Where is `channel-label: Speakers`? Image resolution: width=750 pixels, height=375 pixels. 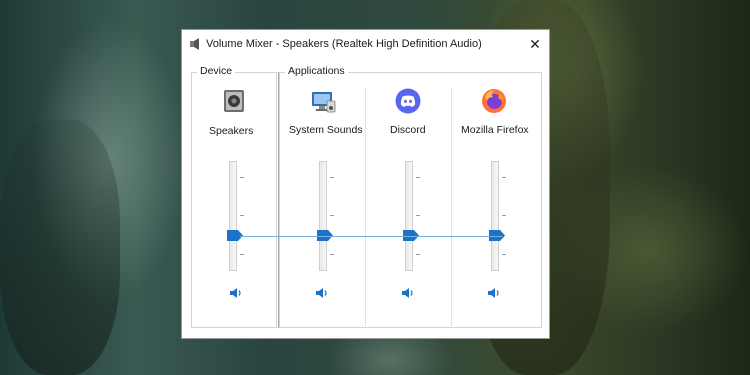
channel-label: Speakers is located at coordinates (231, 131).